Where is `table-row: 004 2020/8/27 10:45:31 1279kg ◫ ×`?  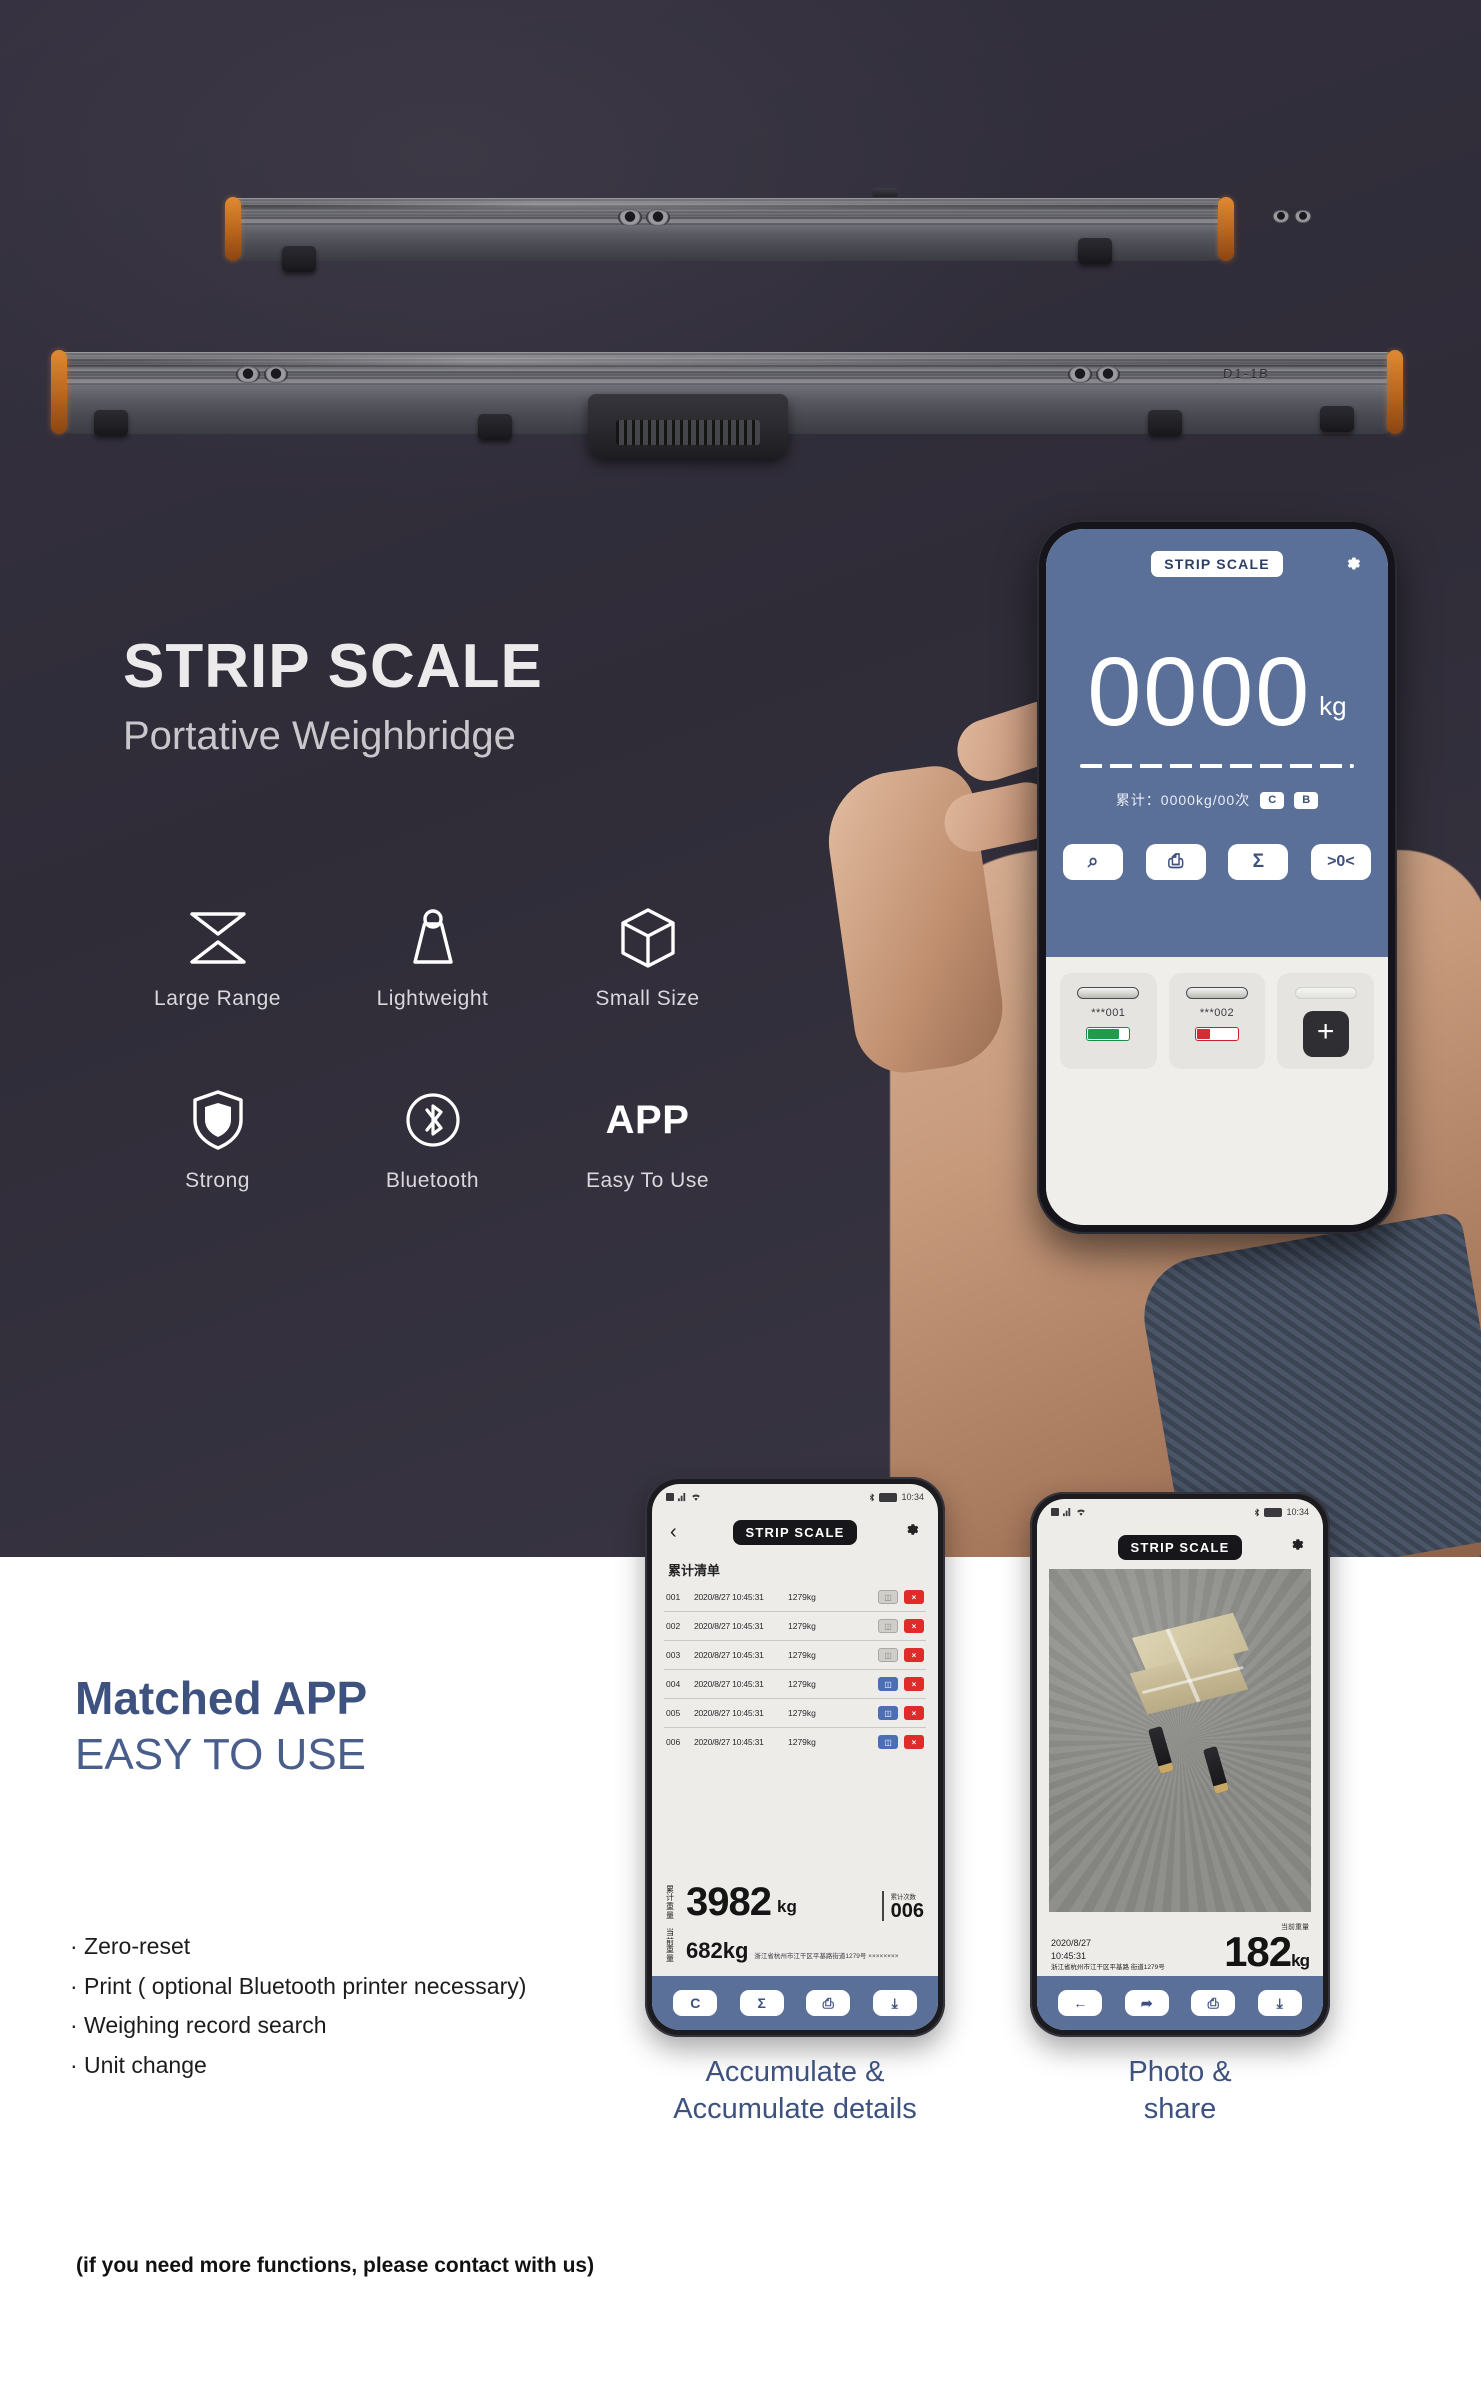 table-row: 004 2020/8/27 10:45:31 1279kg ◫ × is located at coordinates (795, 1684).